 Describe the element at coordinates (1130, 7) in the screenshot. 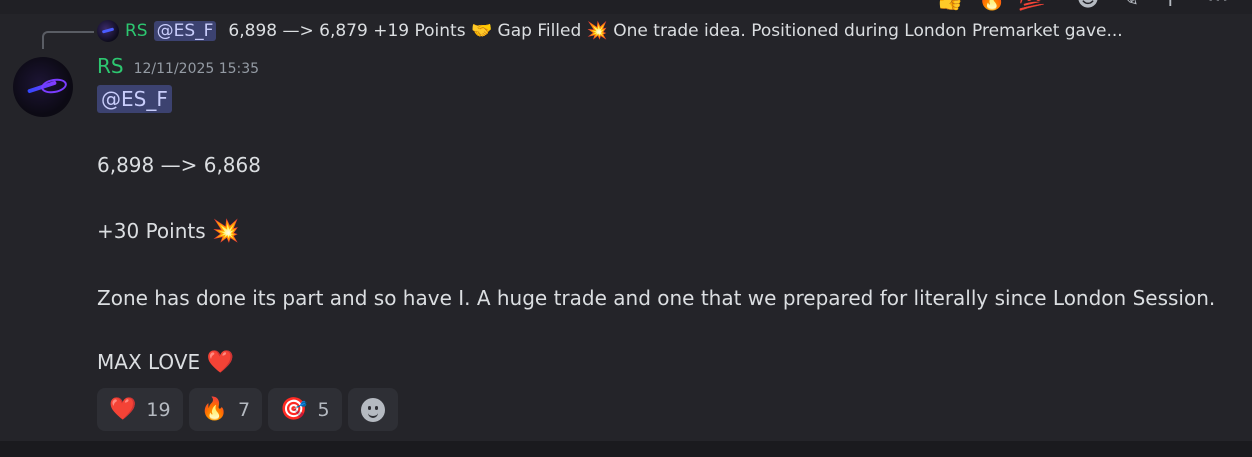

I see `edit-icon: ✎` at that location.